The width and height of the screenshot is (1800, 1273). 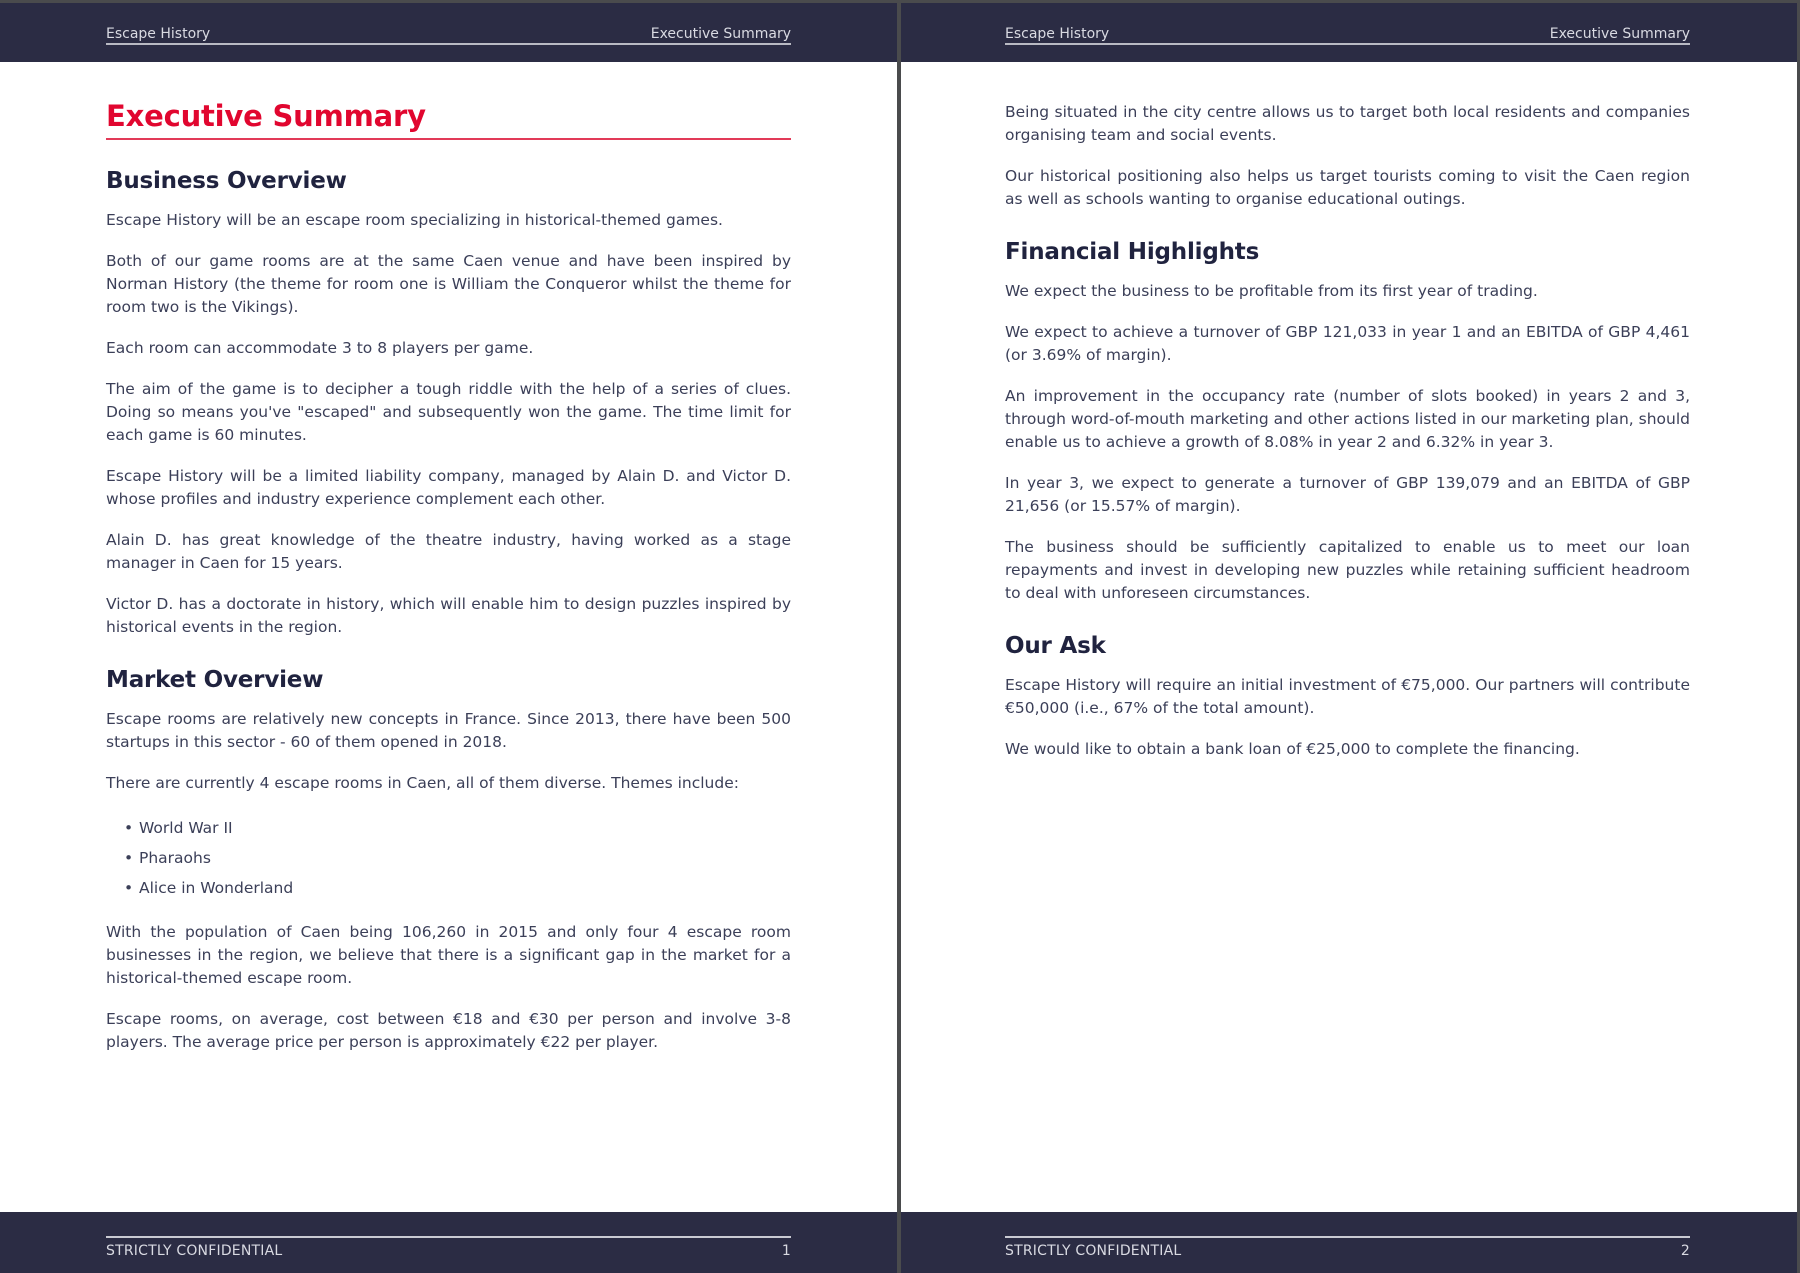 I want to click on page-number: 1, so click(x=786, y=1251).